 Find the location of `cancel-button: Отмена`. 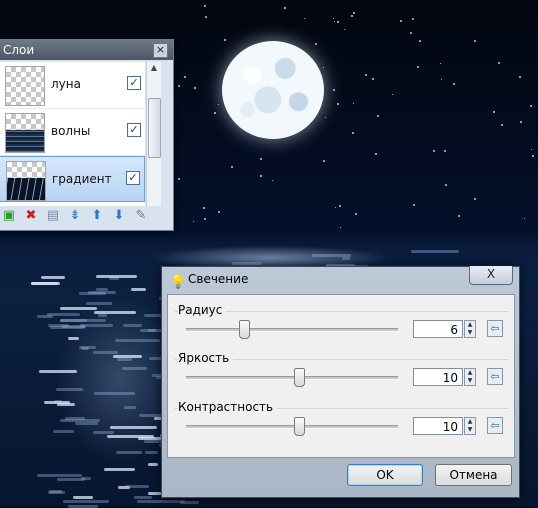

cancel-button: Отмена is located at coordinates (473, 475).